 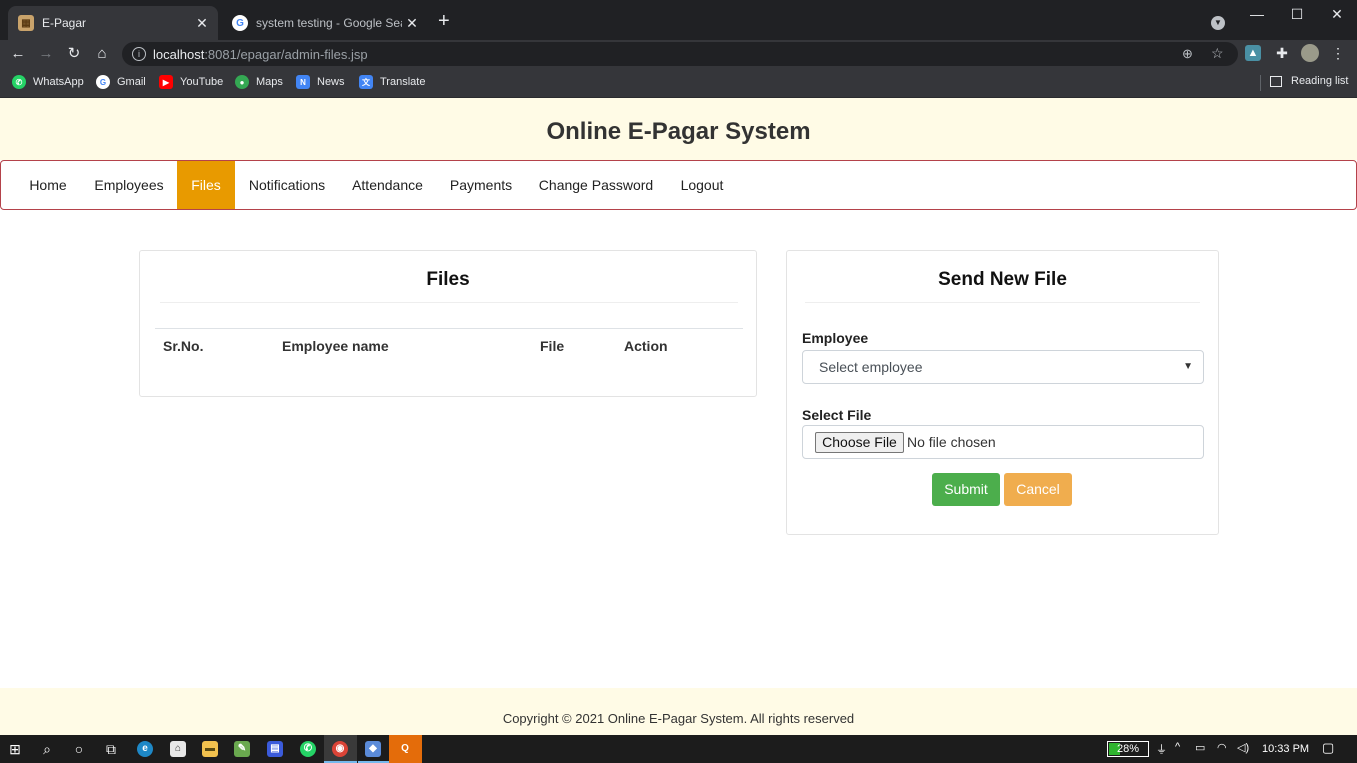 What do you see at coordinates (837, 415) in the screenshot?
I see `select-file-label: Select File` at bounding box center [837, 415].